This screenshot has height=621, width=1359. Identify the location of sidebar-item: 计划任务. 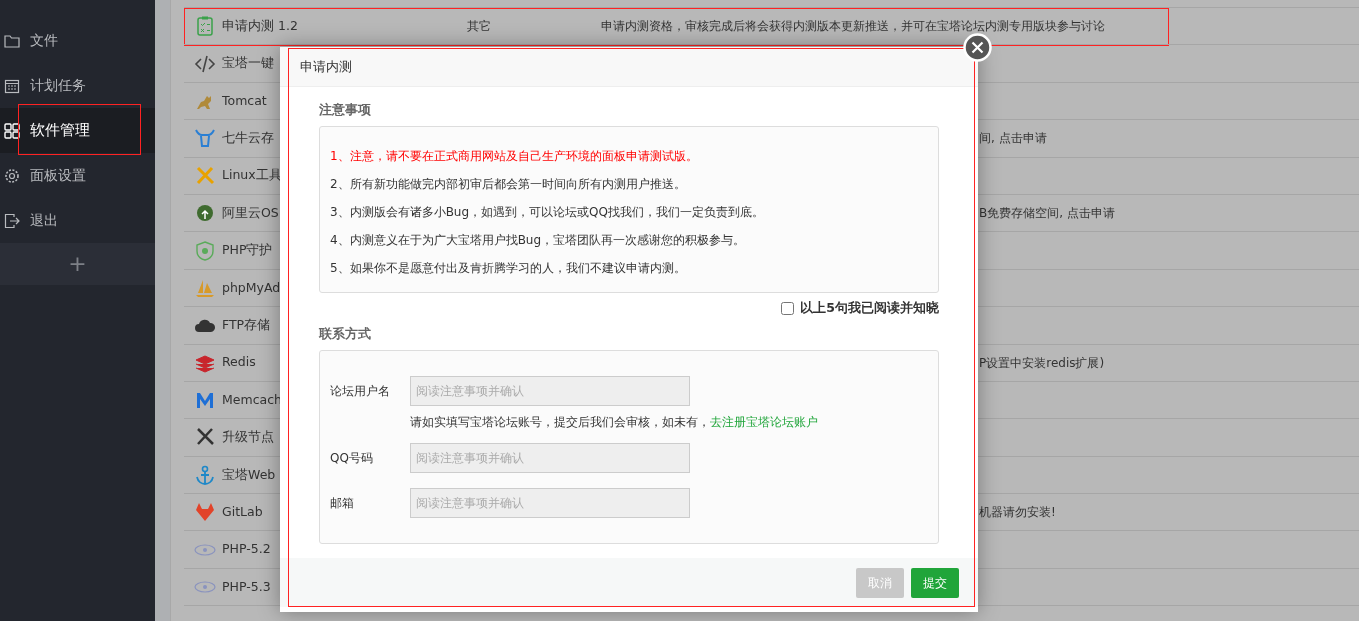
(77, 85).